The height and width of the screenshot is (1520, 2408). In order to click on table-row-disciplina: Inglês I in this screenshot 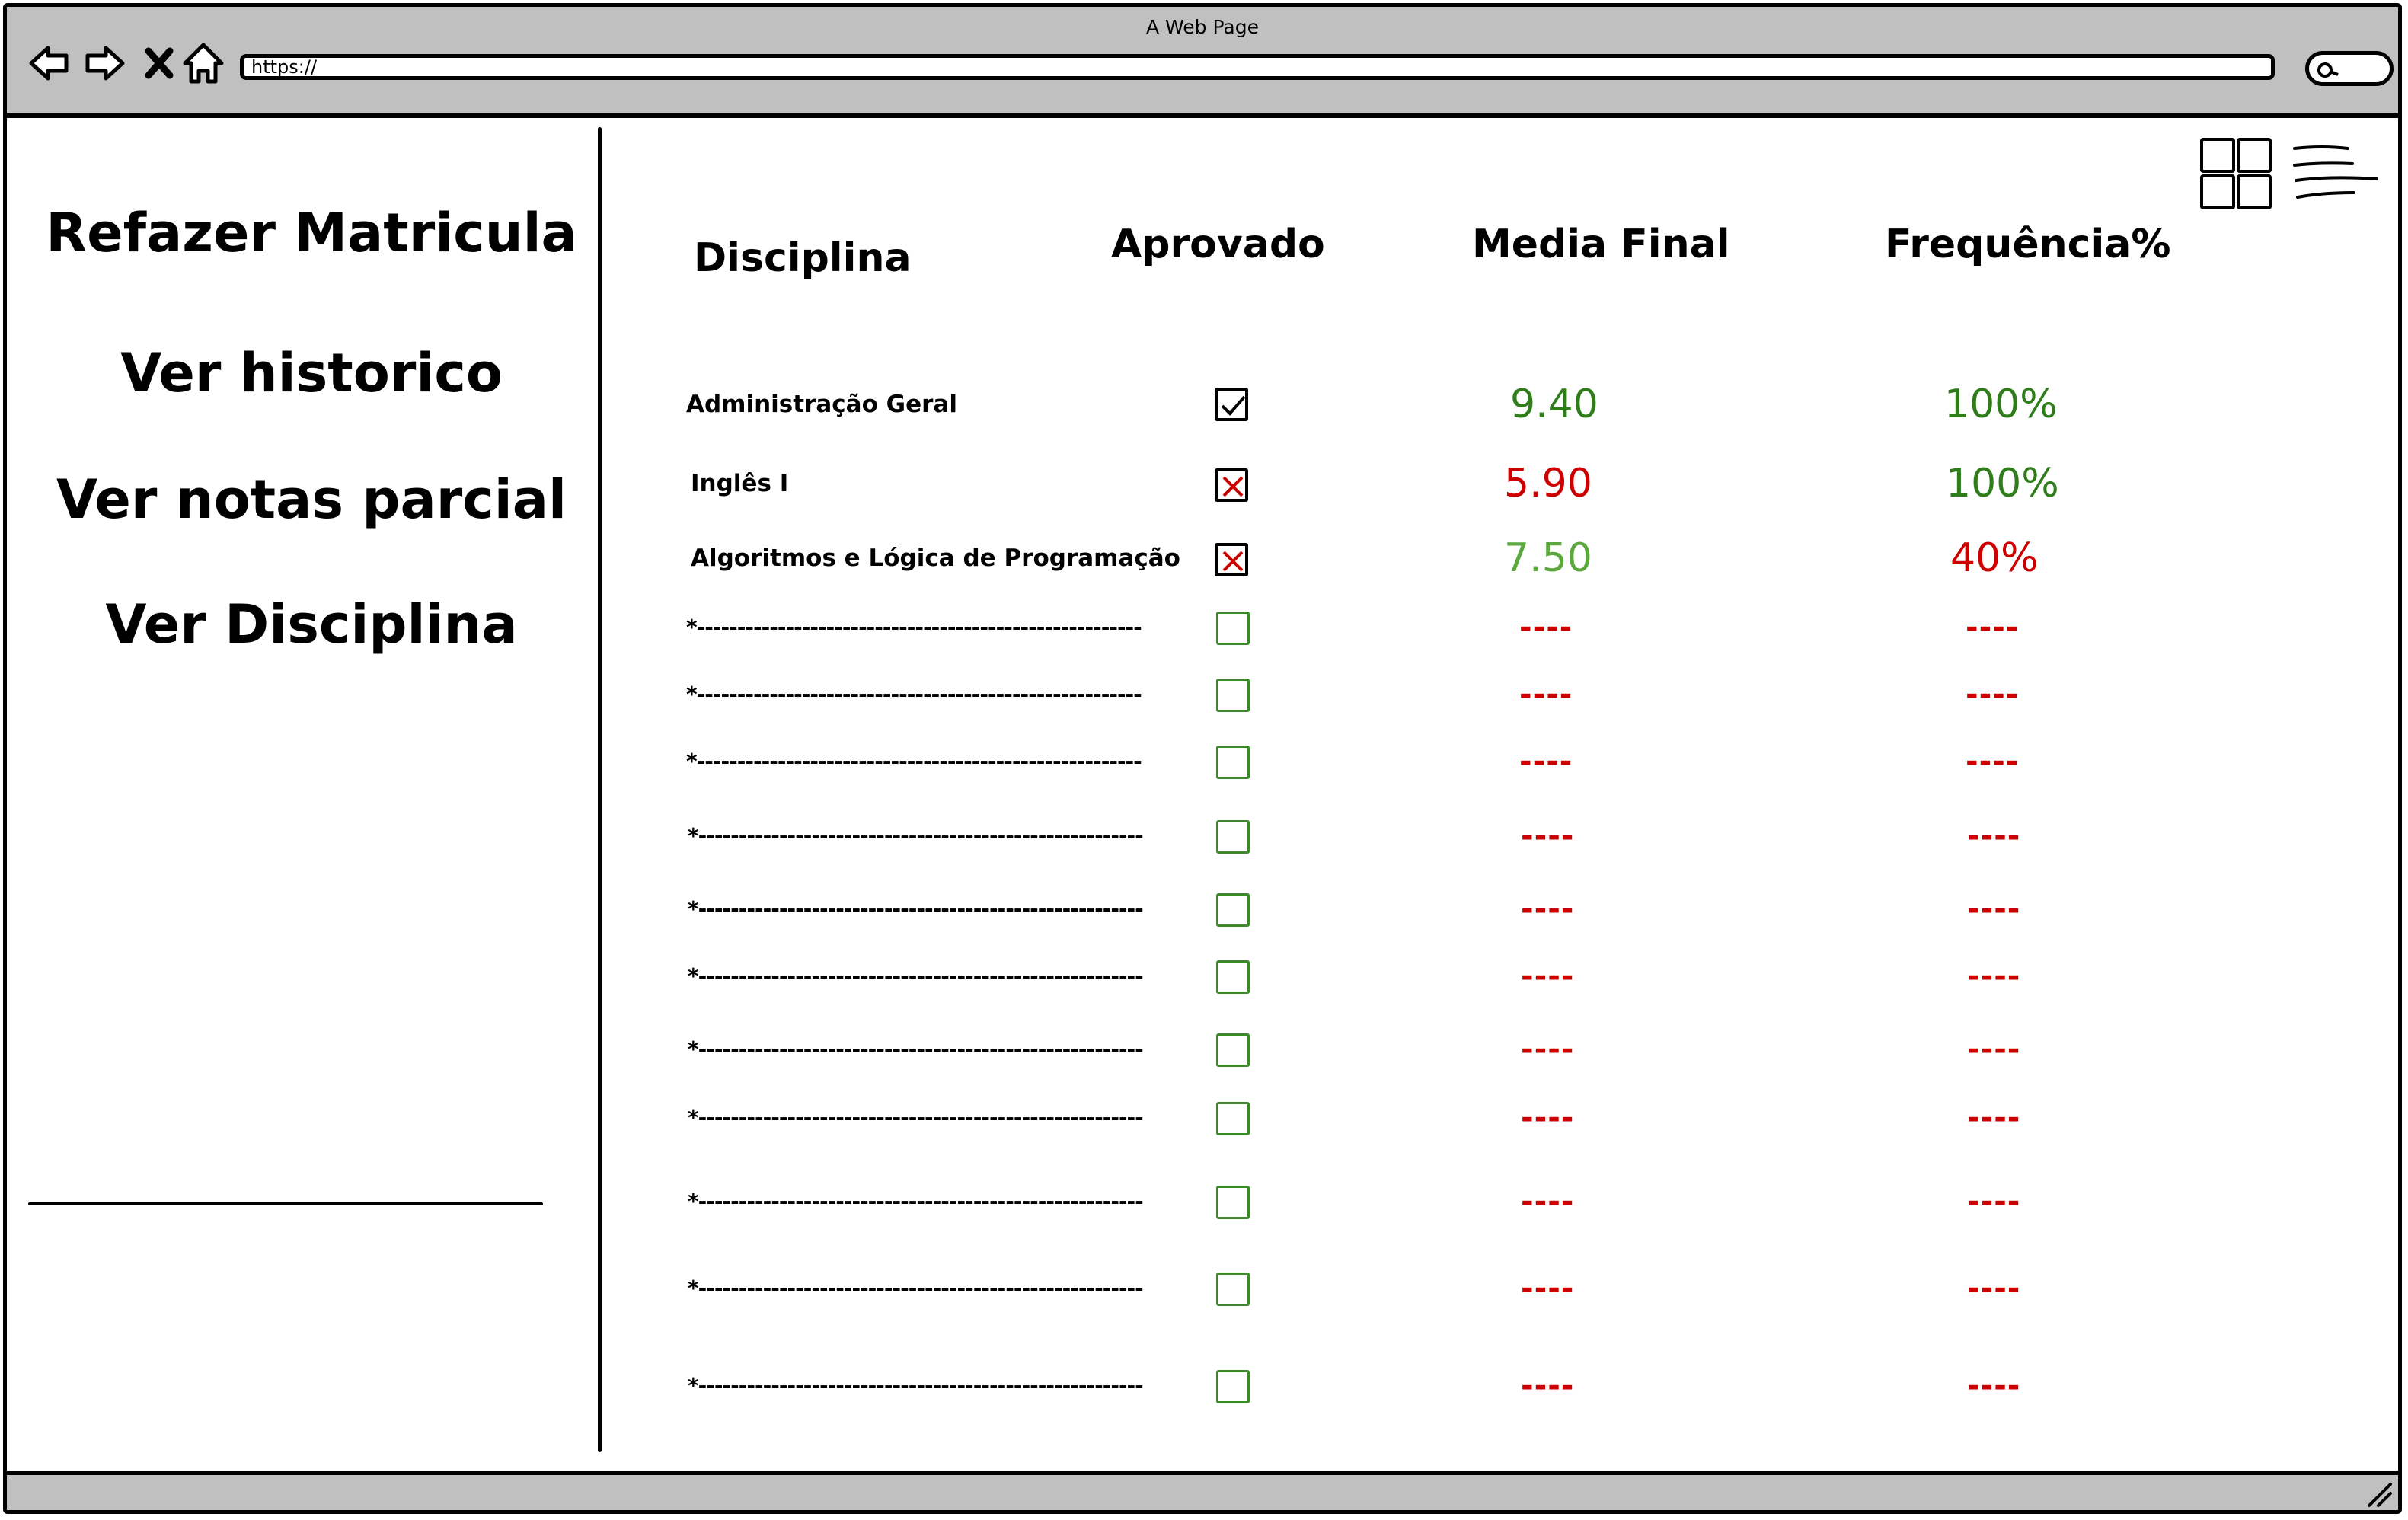, I will do `click(740, 483)`.